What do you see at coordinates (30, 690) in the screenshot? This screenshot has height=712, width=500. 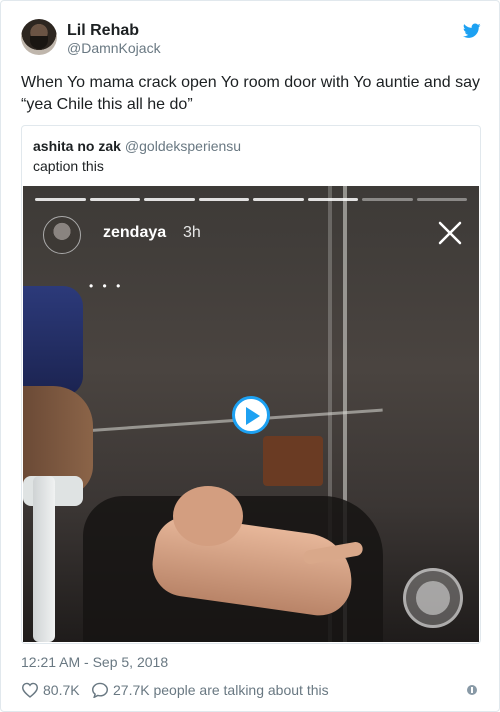 I see `heart-icon` at bounding box center [30, 690].